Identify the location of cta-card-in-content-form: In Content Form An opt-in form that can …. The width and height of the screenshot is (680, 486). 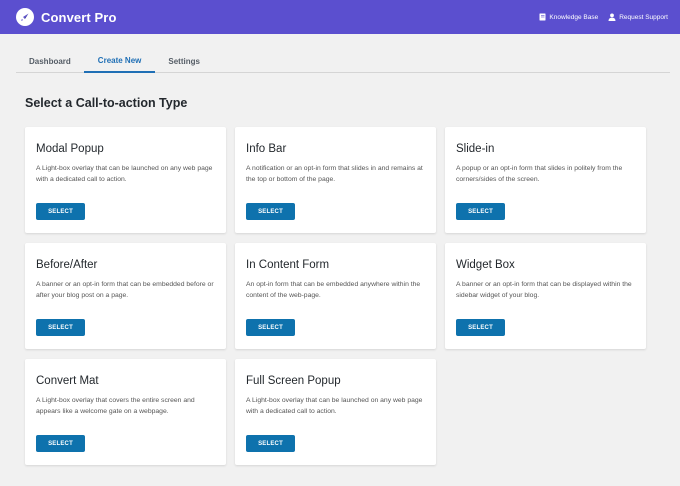
(335, 296).